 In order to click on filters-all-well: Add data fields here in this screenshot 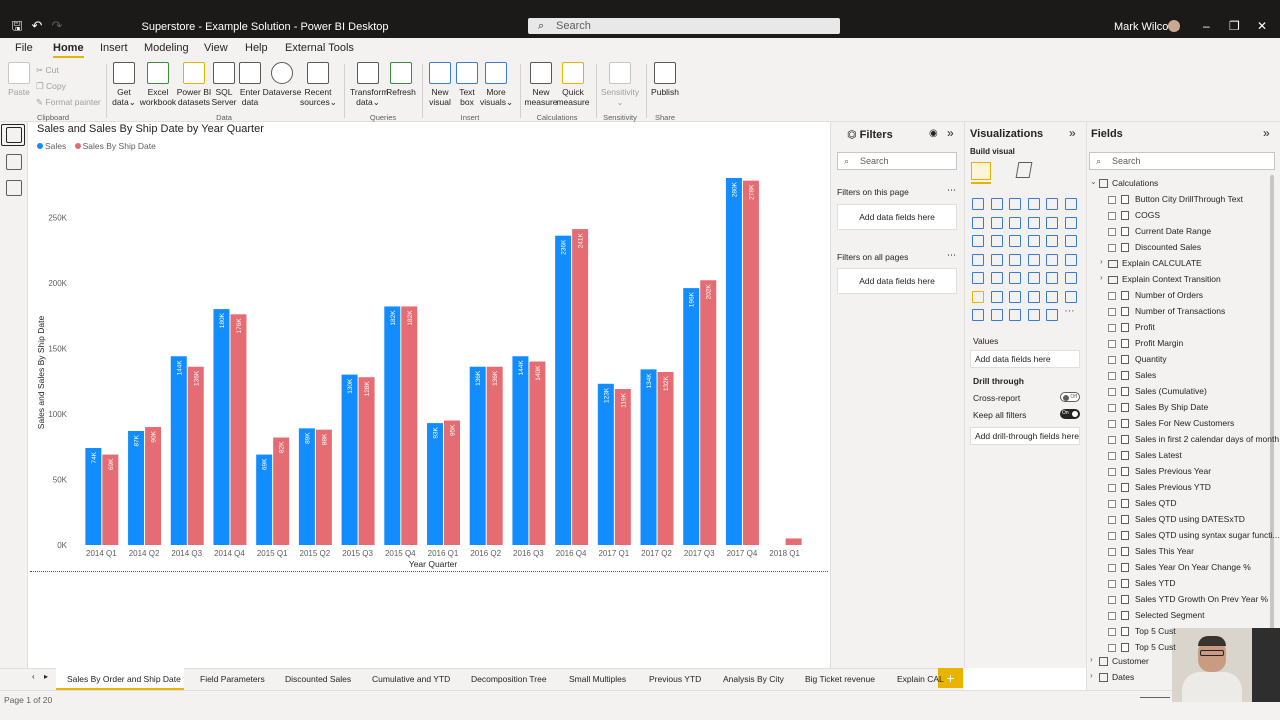, I will do `click(897, 281)`.